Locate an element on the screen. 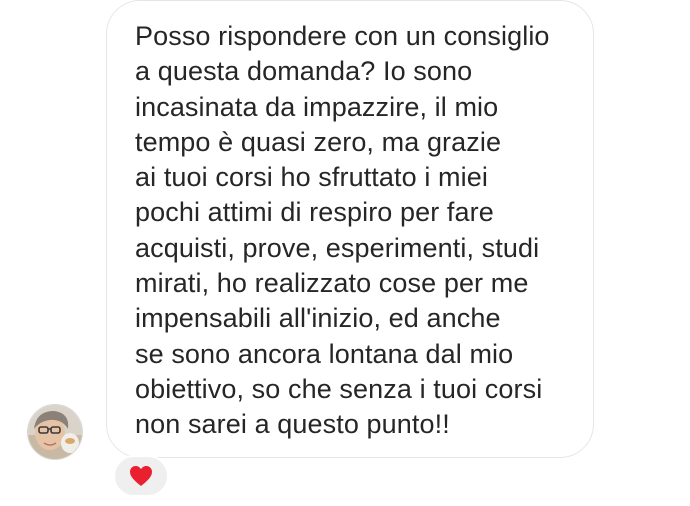 This screenshot has height=506, width=690. avatar-photo-icon is located at coordinates (55, 432).